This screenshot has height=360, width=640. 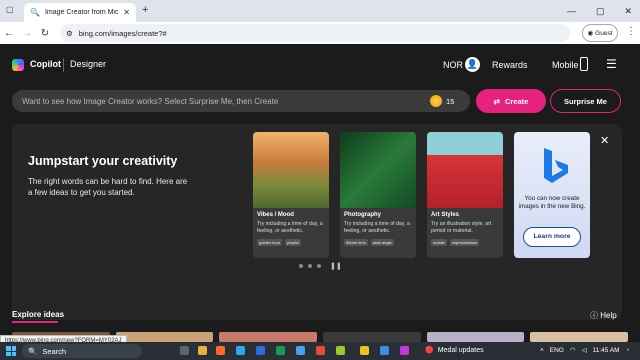 I want to click on create-icon: ⇄, so click(x=496, y=101).